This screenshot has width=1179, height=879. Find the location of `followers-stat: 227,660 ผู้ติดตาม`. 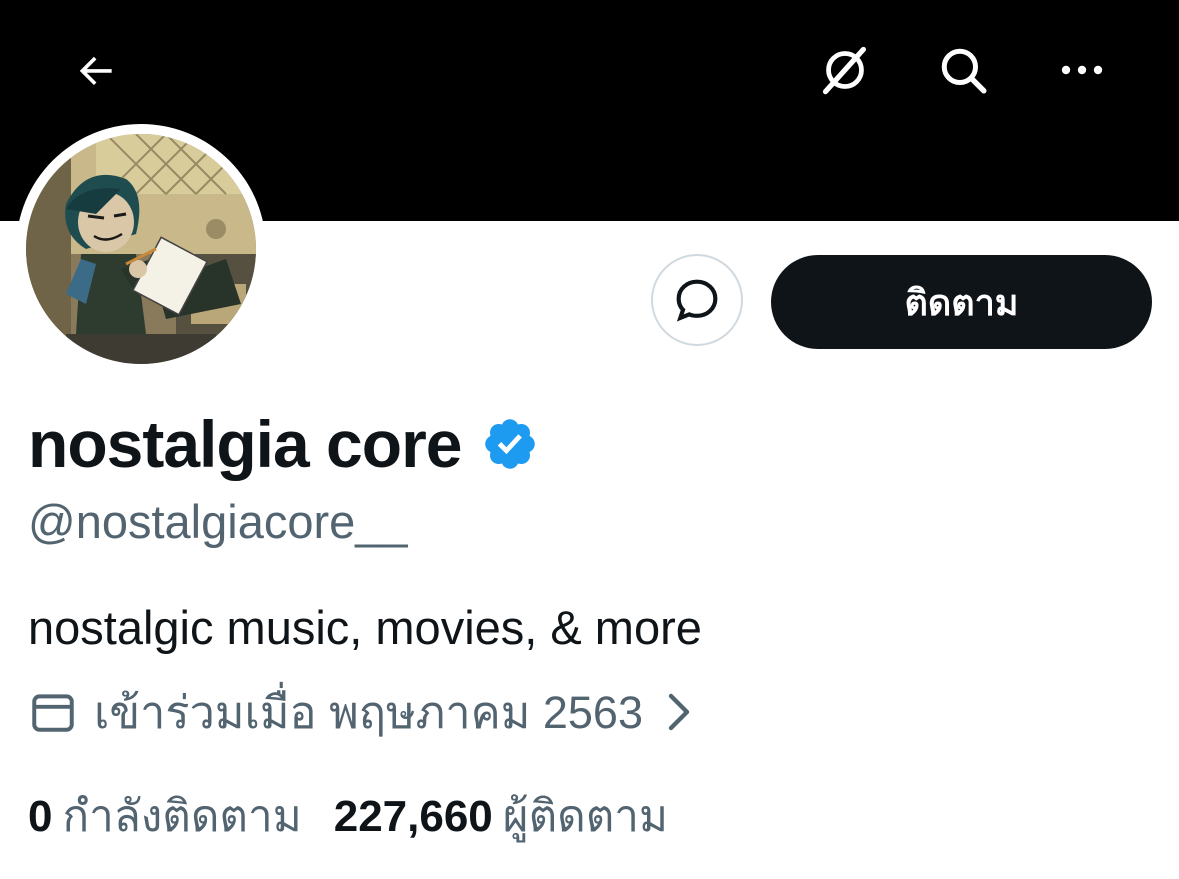

followers-stat: 227,660 ผู้ติดตาม is located at coordinates (501, 816).